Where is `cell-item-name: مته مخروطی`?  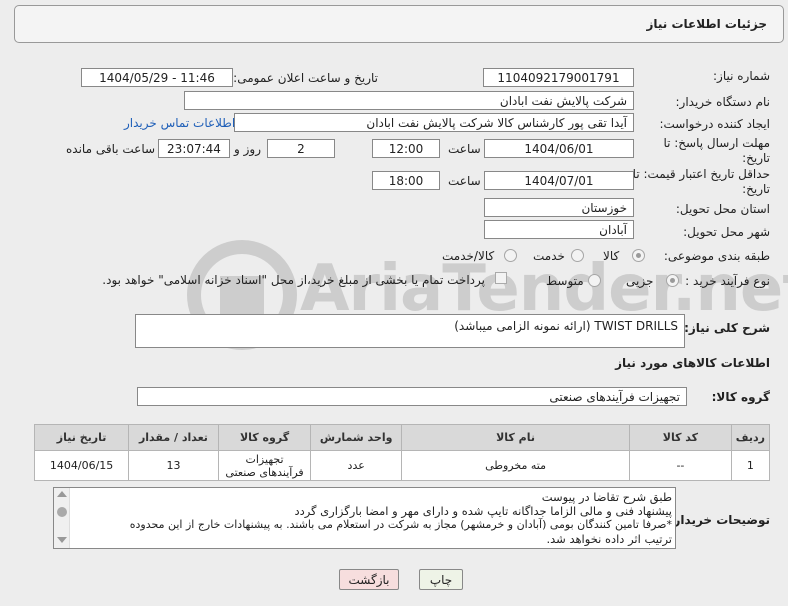 cell-item-name: مته مخروطی is located at coordinates (515, 465).